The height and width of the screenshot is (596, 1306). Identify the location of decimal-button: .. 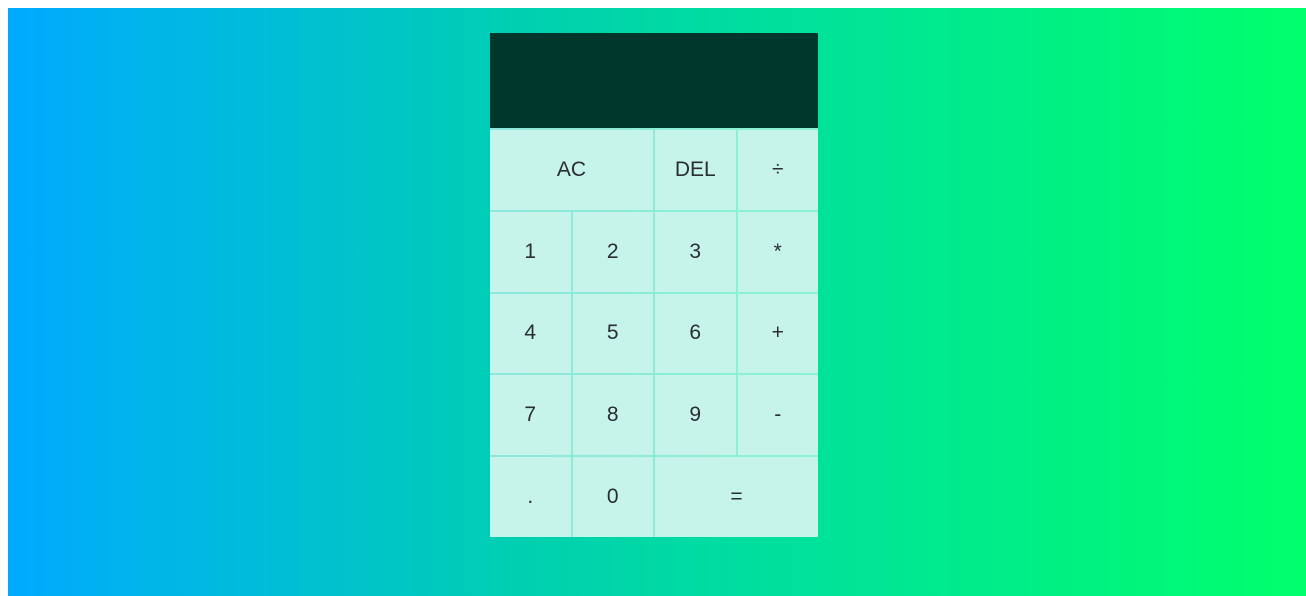
(530, 497).